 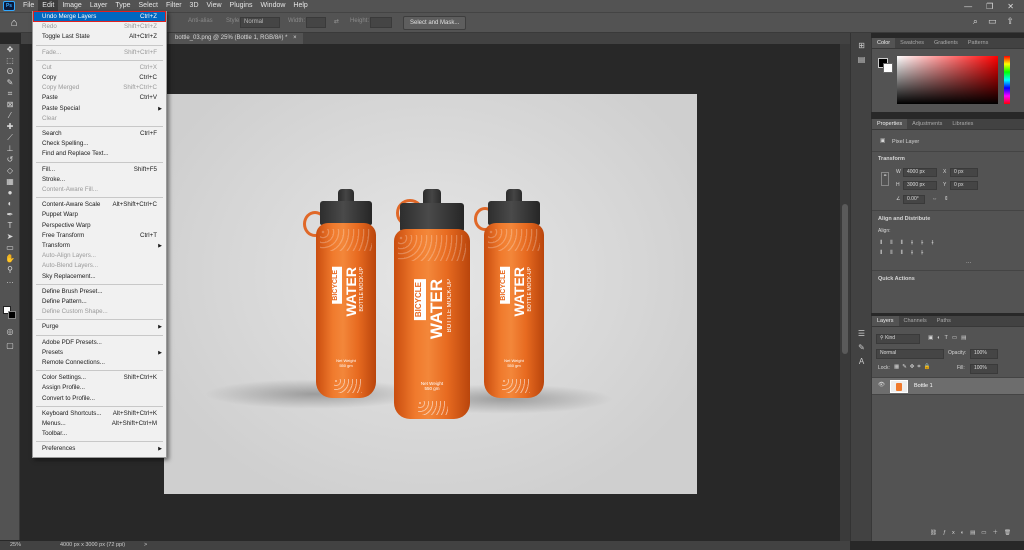 What do you see at coordinates (381, 22) in the screenshot?
I see `height-input` at bounding box center [381, 22].